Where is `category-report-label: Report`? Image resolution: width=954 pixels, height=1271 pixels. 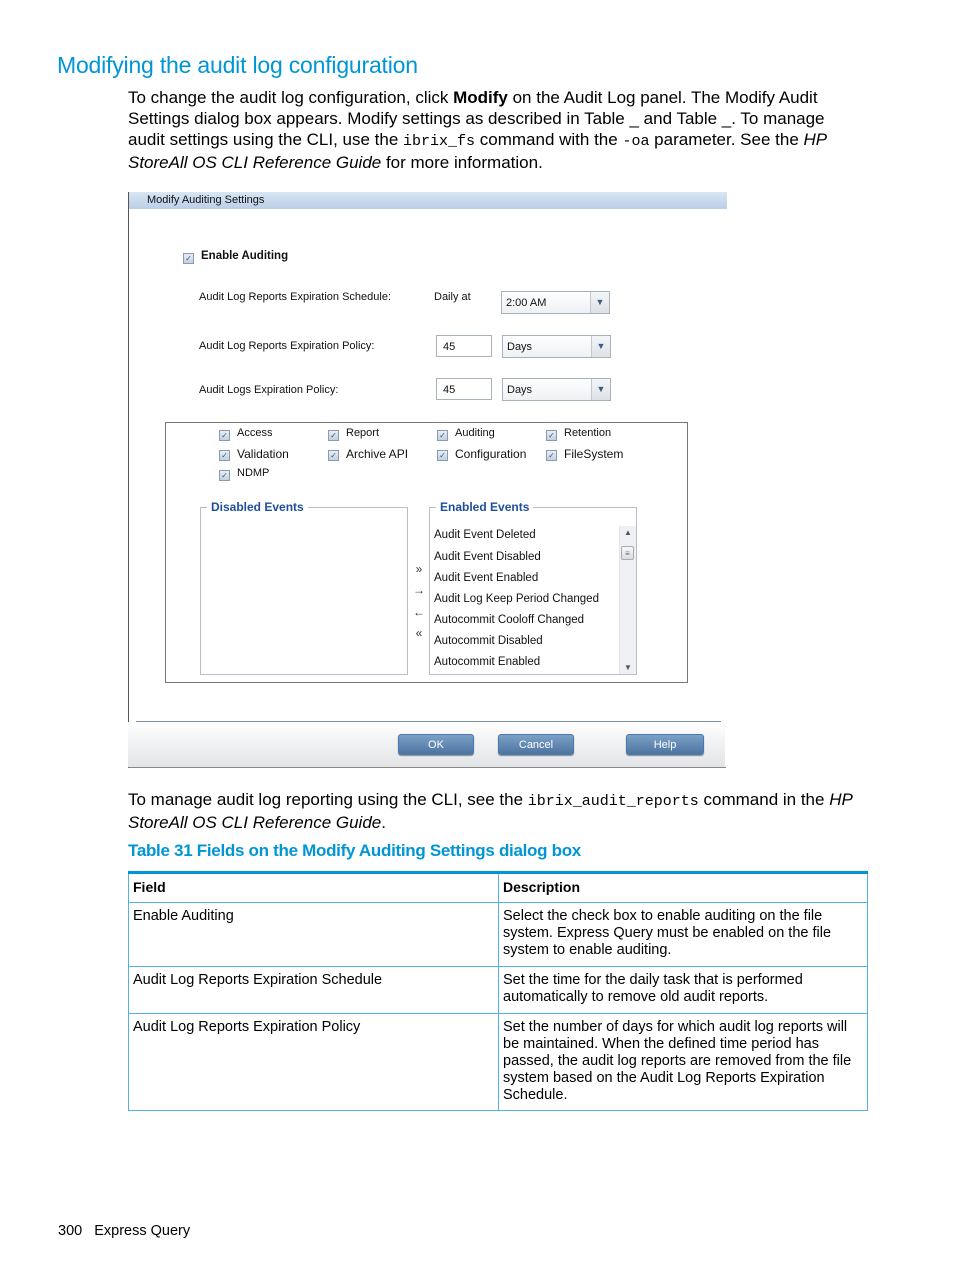 category-report-label: Report is located at coordinates (363, 433).